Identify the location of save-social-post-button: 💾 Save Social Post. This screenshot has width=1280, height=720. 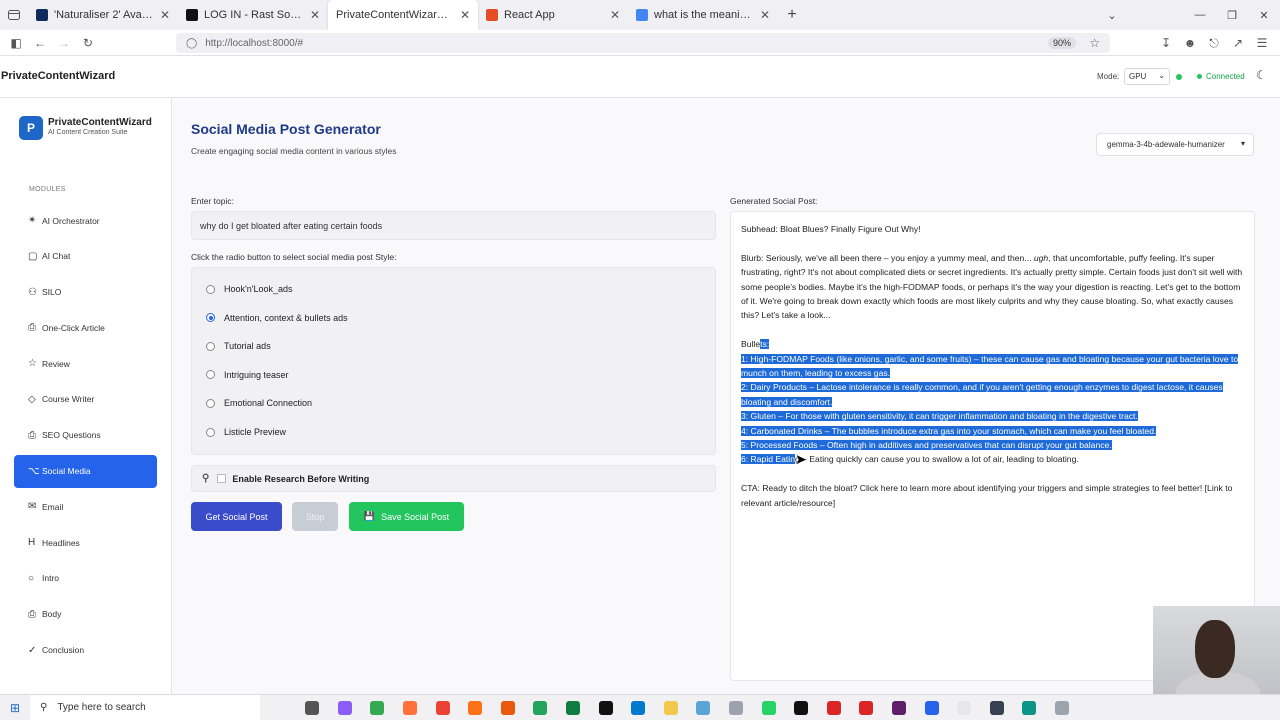
(406, 516).